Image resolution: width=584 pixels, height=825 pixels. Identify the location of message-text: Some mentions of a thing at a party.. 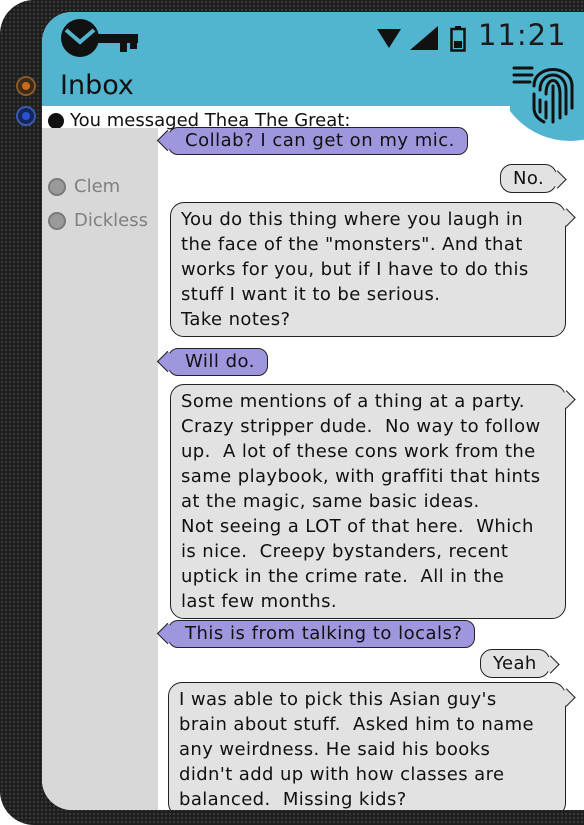
(353, 401).